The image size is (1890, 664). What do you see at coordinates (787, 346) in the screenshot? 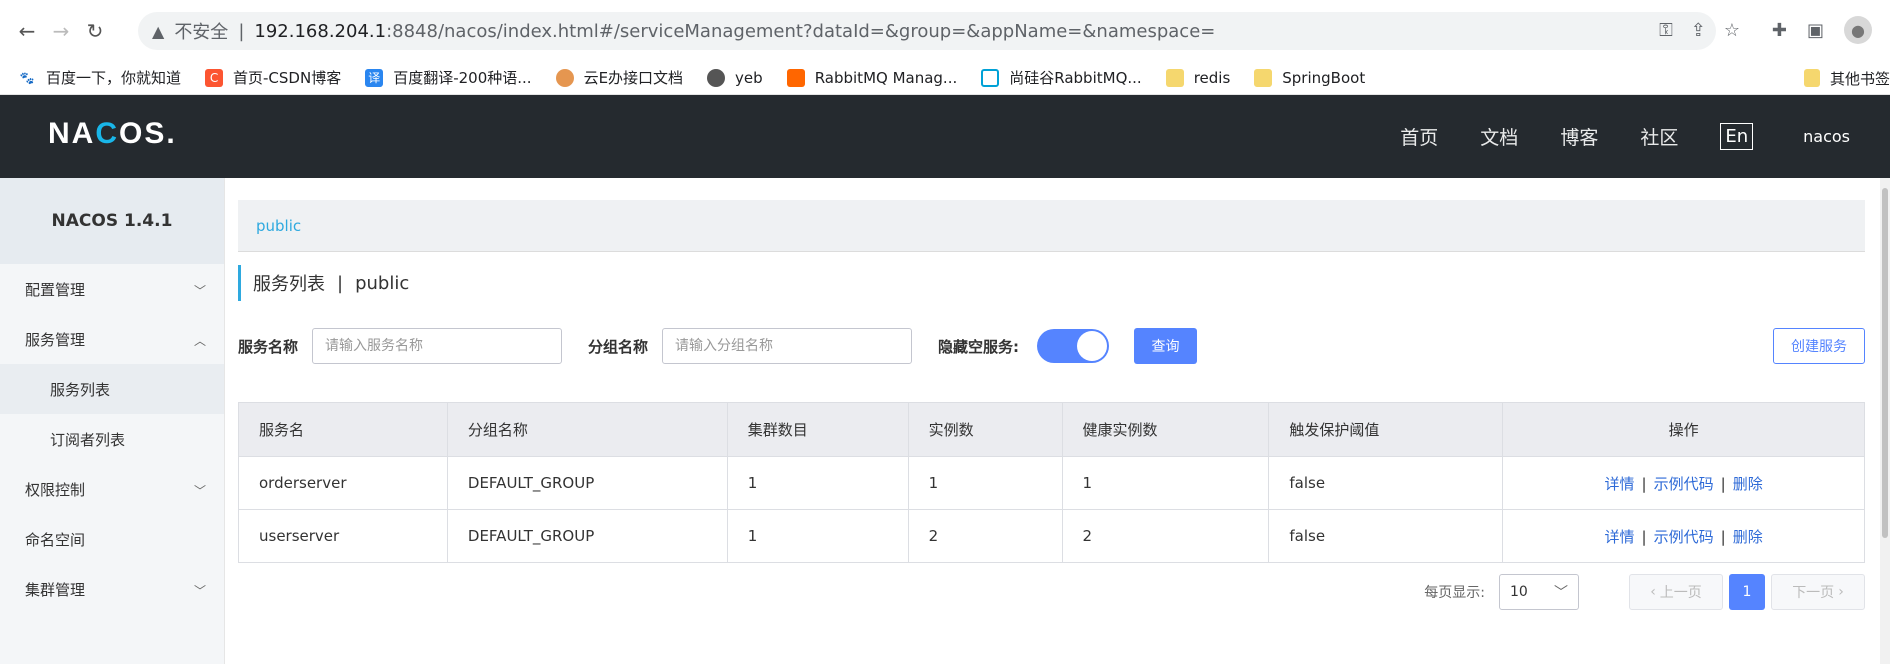
I see `group-name-input` at bounding box center [787, 346].